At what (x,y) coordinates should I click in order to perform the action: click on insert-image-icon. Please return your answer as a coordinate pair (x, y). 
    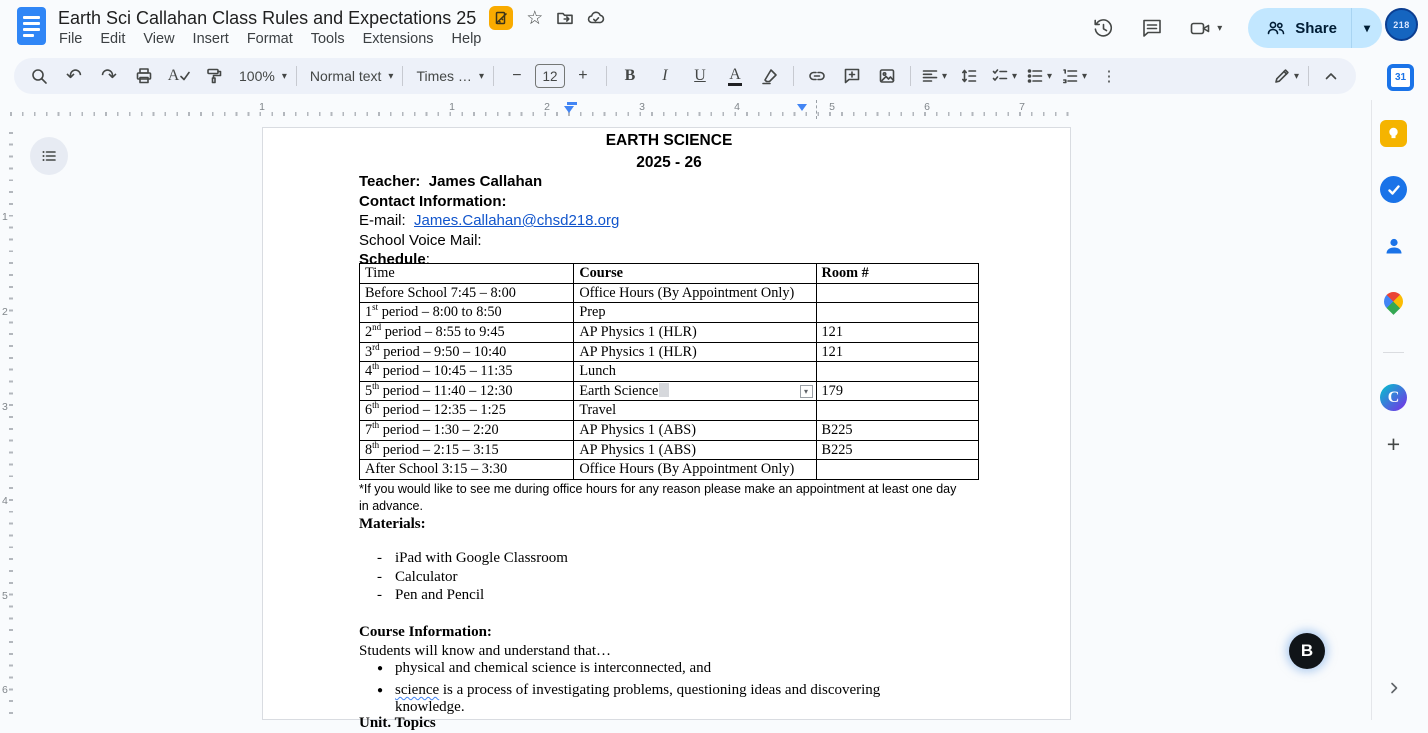
    Looking at the image, I should click on (887, 76).